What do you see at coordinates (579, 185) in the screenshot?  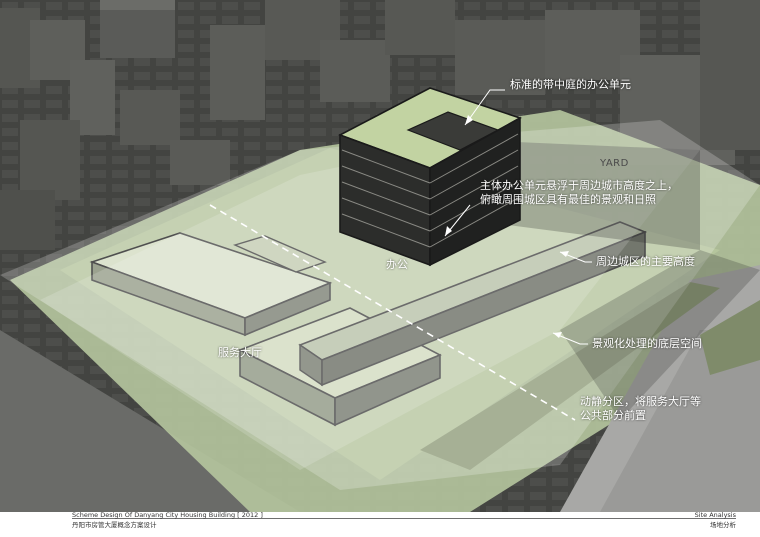 I see `label-floating-unit-line1: 主体办公单元悬浮于周边城市高度之上，` at bounding box center [579, 185].